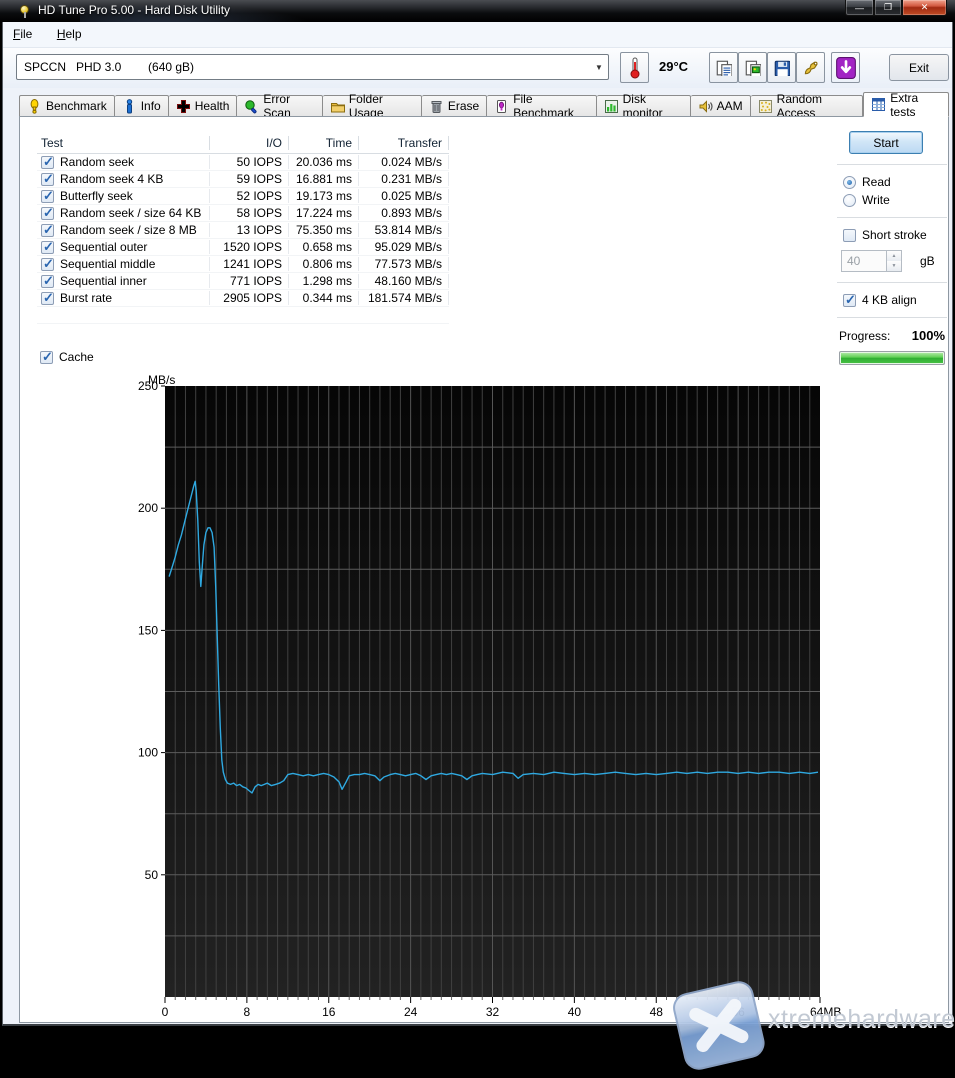  Describe the element at coordinates (895, 300) in the screenshot. I see `align-checkbox-row: 4 KB align` at that location.